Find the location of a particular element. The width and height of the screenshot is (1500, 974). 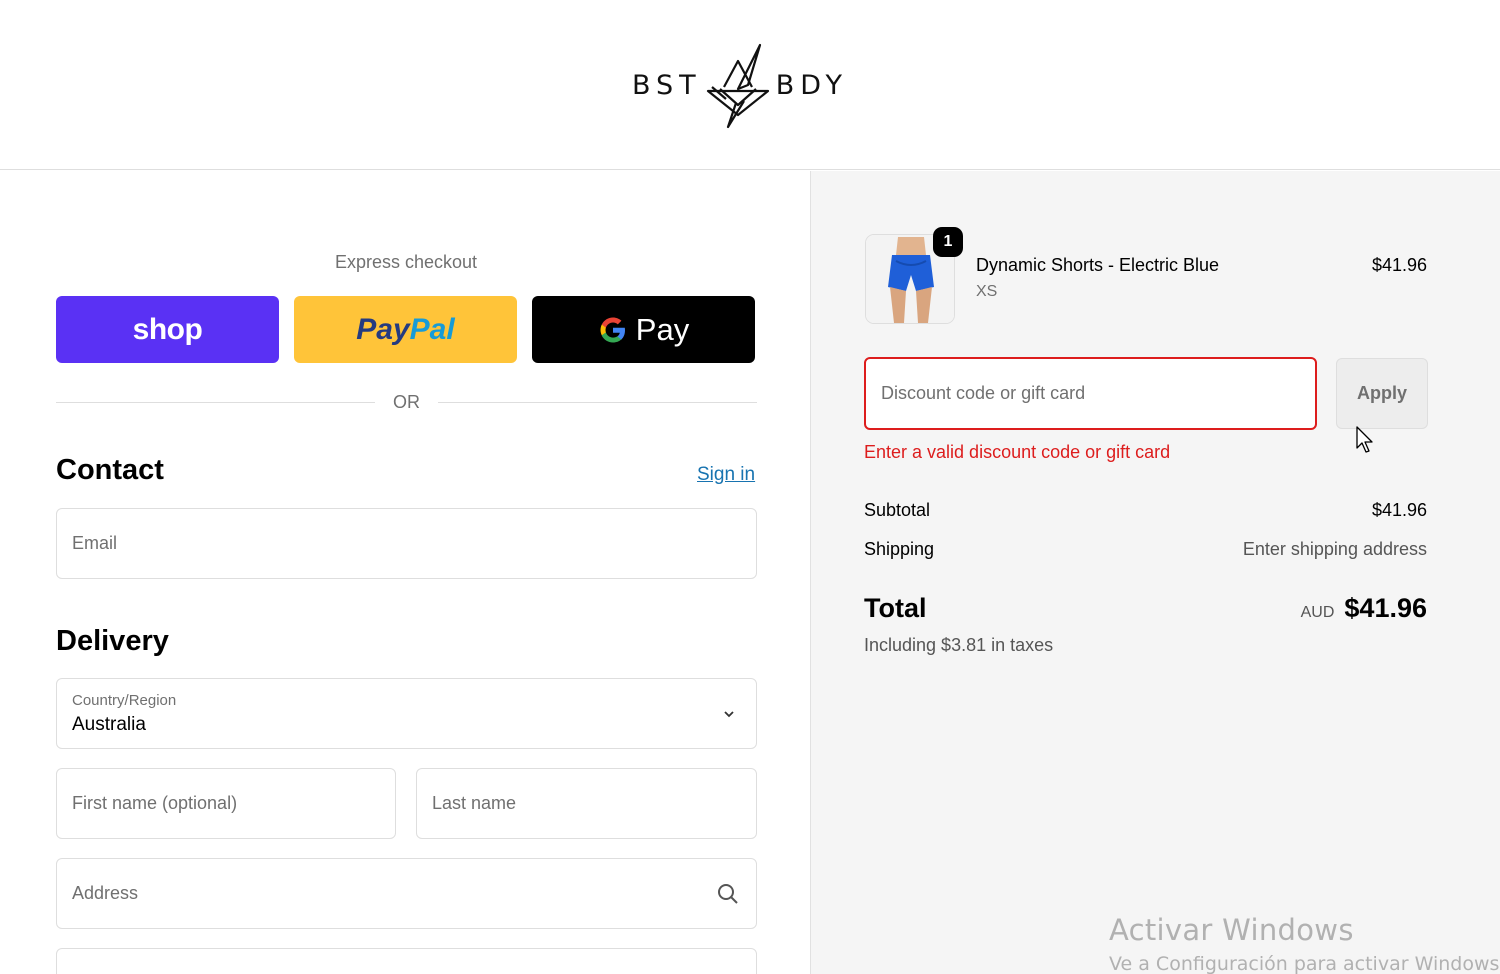

shipping-value: Enter shipping address is located at coordinates (1334, 549).